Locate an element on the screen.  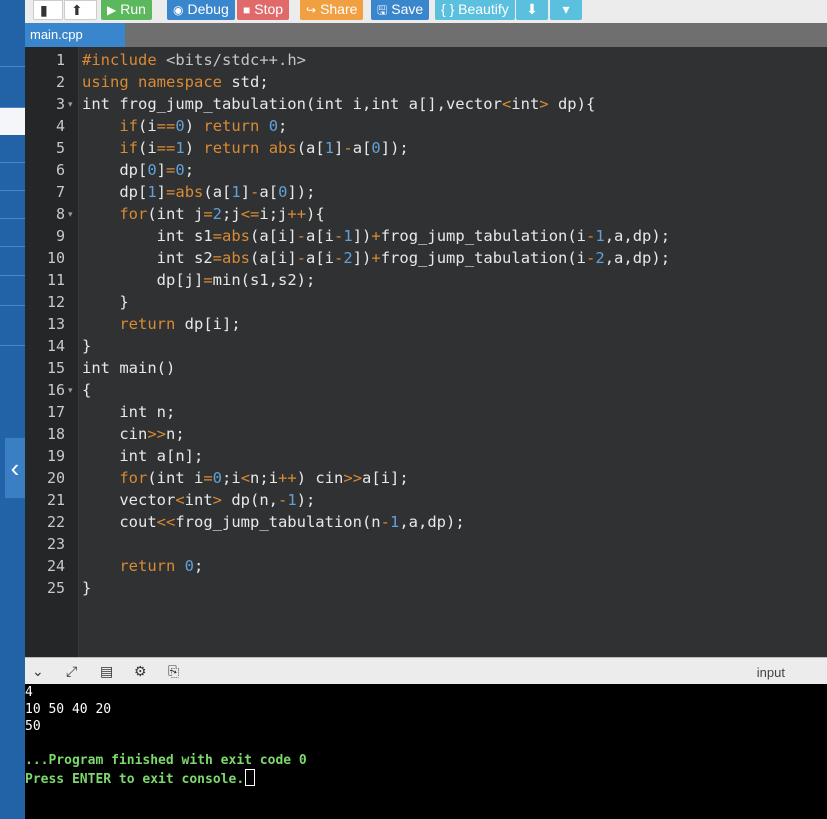
upload-icon: ⬆ is located at coordinates (77, 10).